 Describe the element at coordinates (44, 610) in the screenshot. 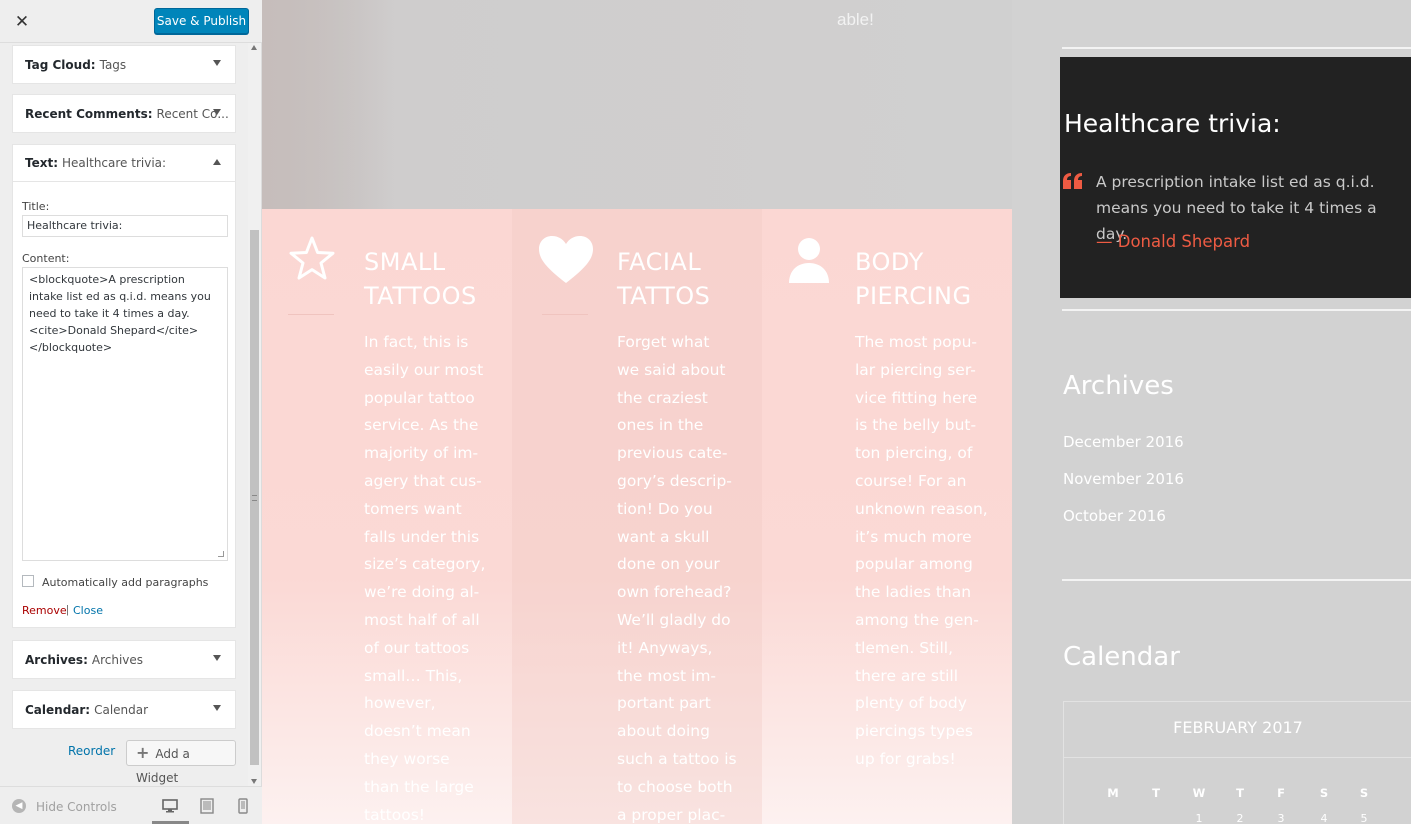

I see `remove-widget-link: Remove` at that location.